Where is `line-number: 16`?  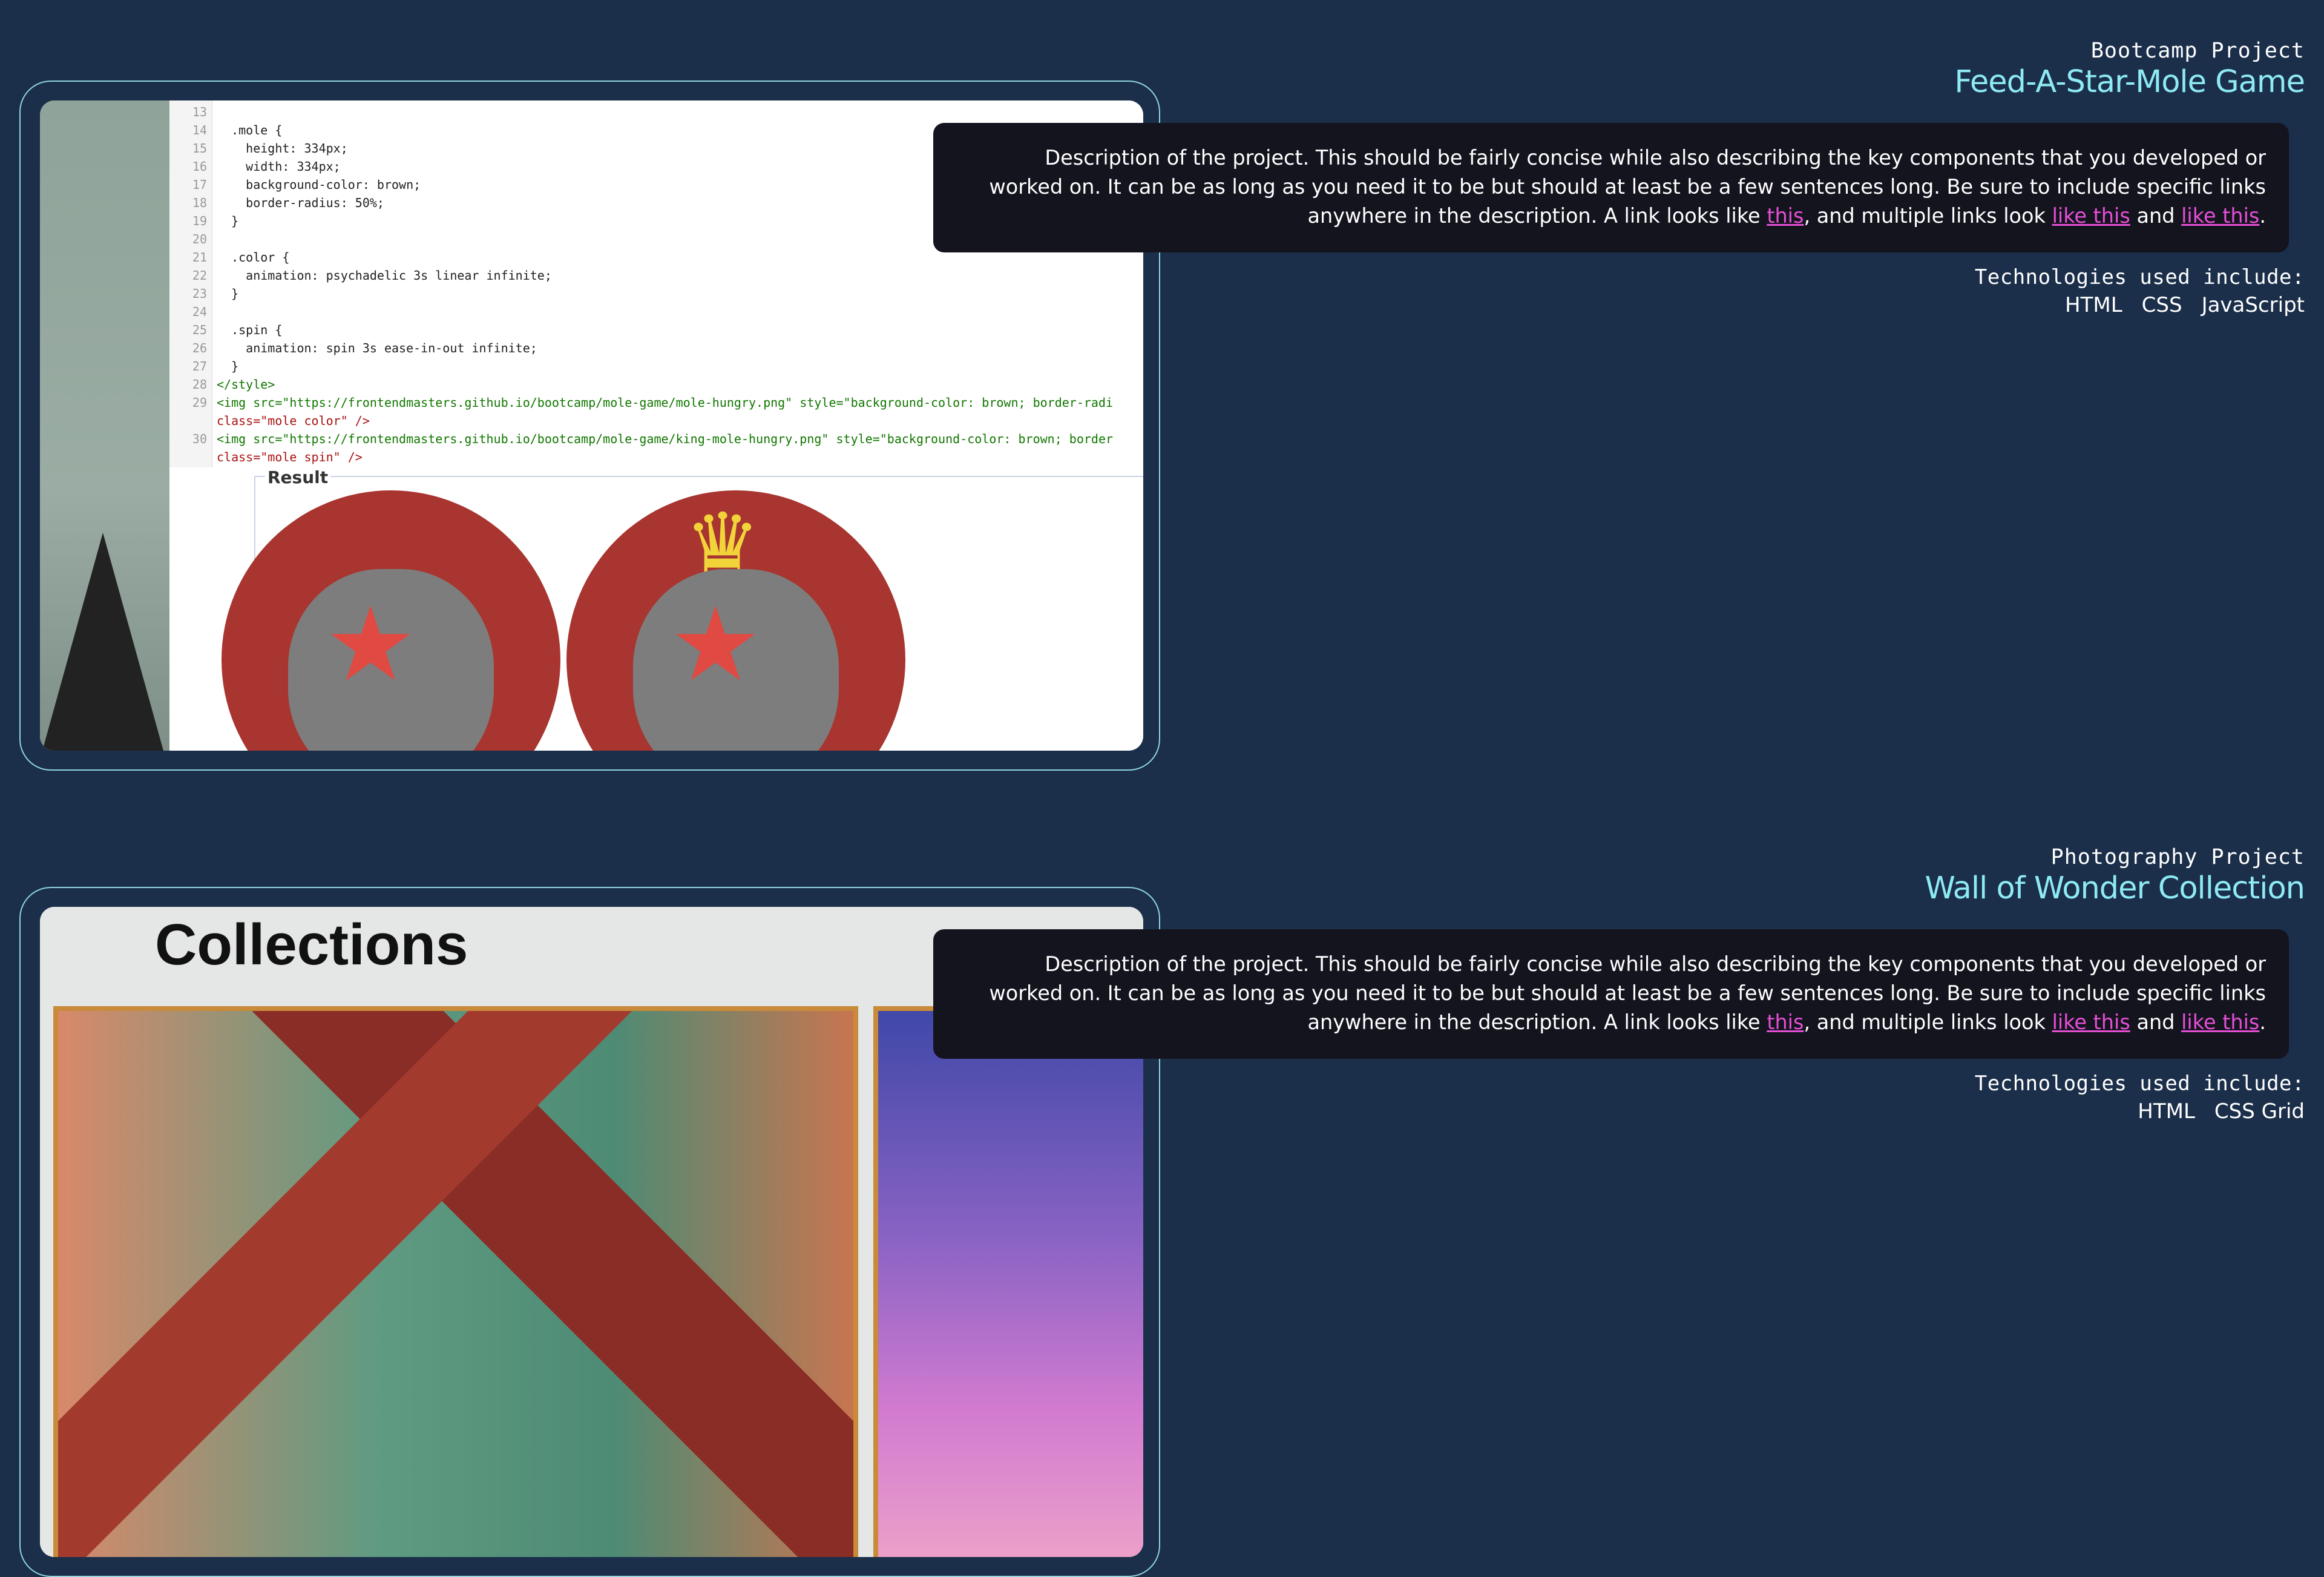 line-number: 16 is located at coordinates (199, 166).